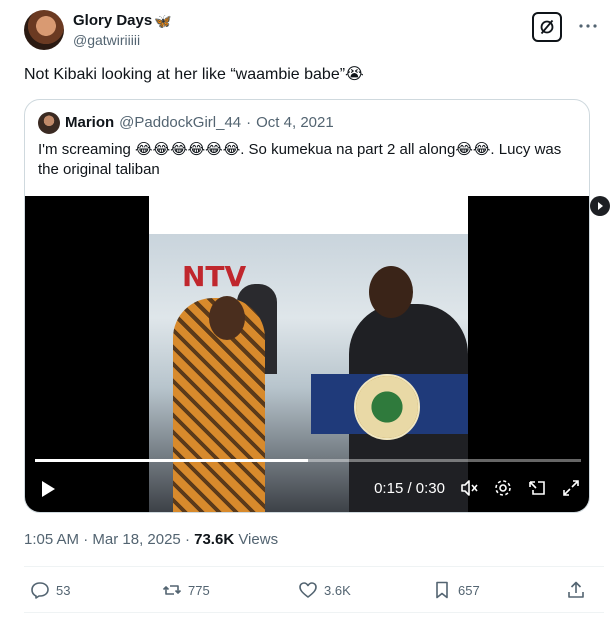 The width and height of the screenshot is (614, 621). What do you see at coordinates (456, 590) in the screenshot?
I see `bookmark-button: 657` at bounding box center [456, 590].